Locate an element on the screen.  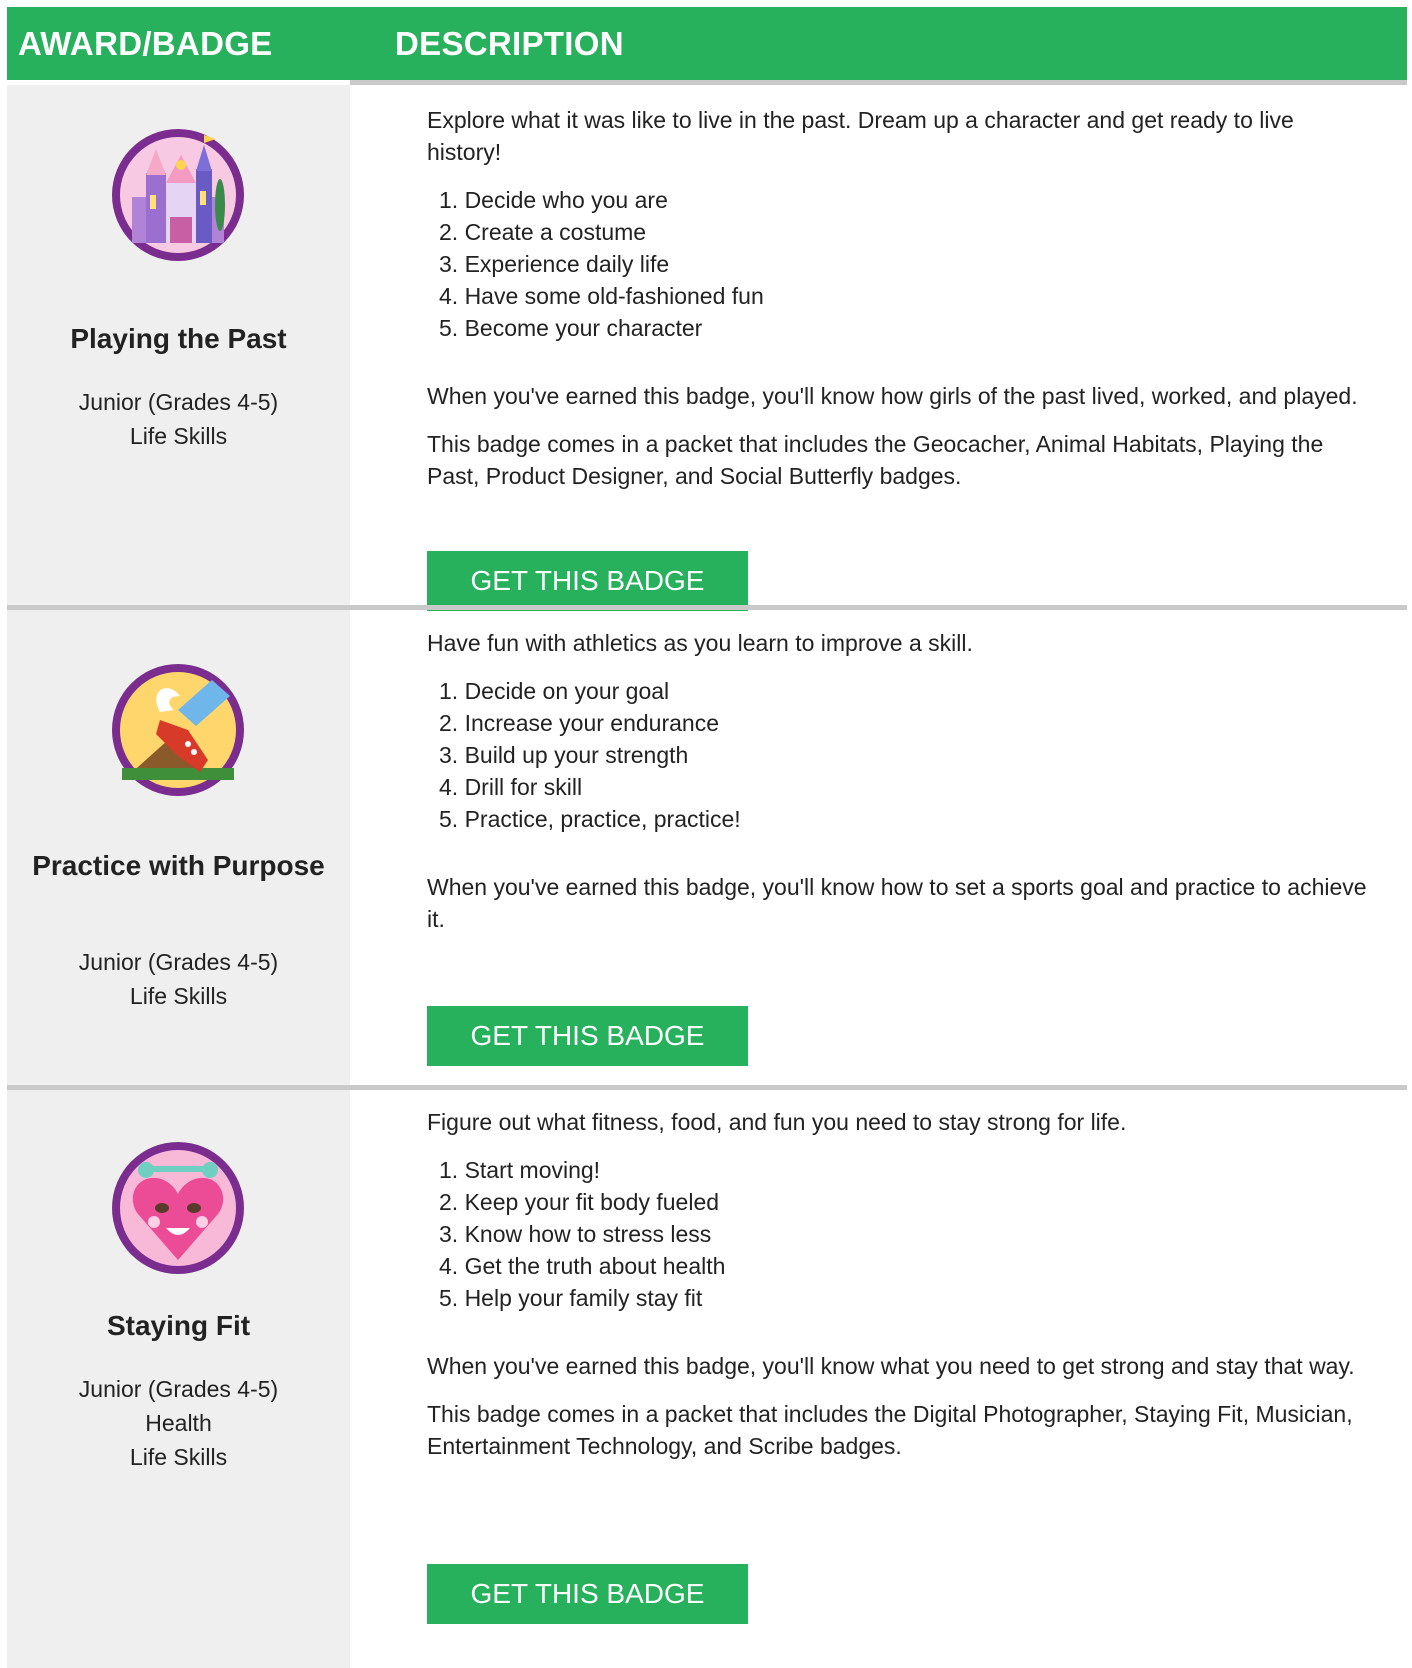
list-item: 2. Increase your endurance is located at coordinates (579, 723).